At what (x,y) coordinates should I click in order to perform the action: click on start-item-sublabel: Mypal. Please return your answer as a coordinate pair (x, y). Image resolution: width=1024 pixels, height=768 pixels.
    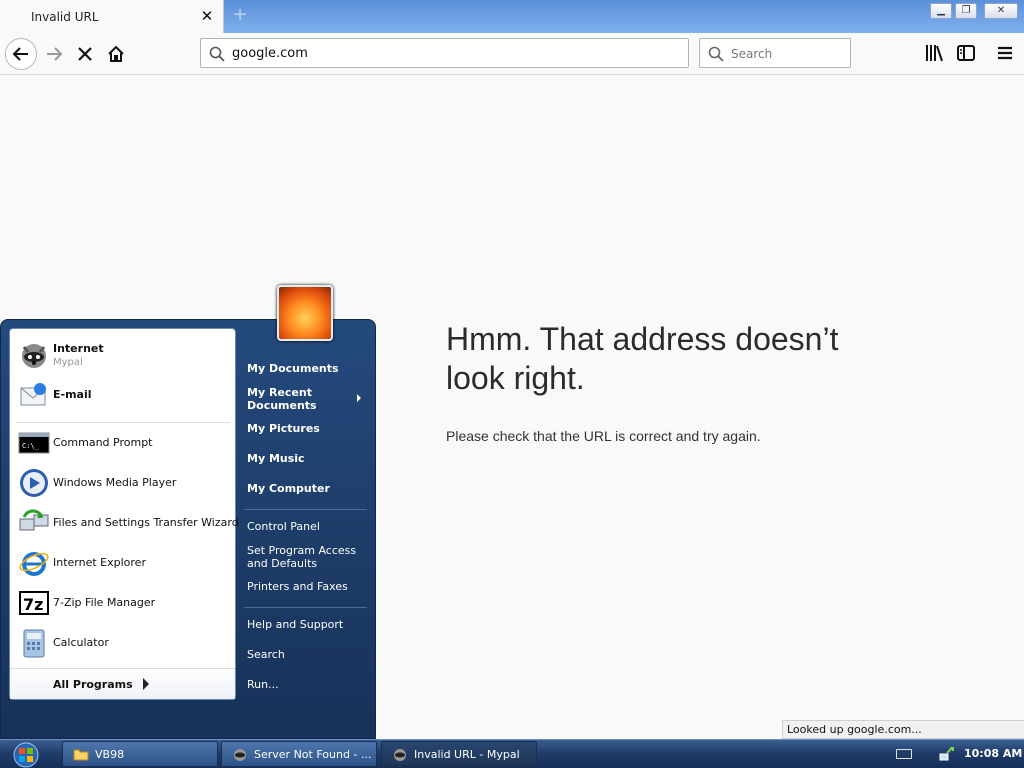
    Looking at the image, I should click on (68, 362).